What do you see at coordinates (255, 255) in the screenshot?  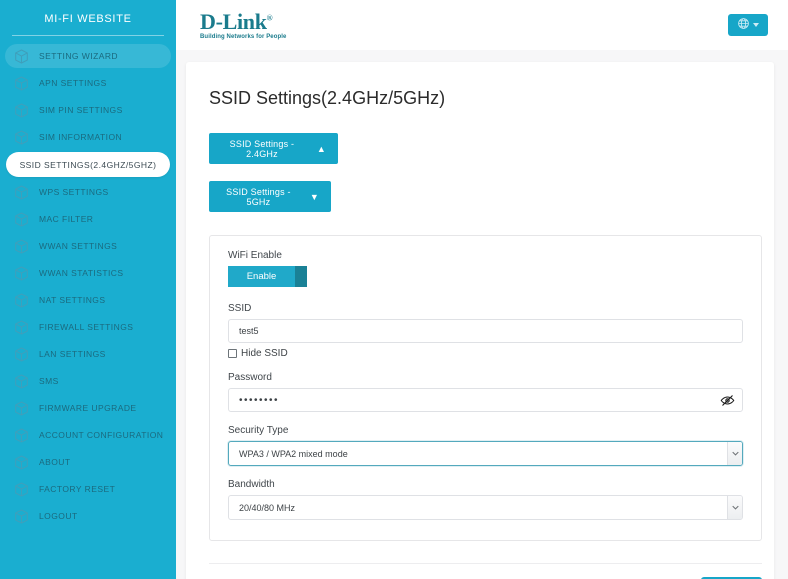 I see `wifi-enable-label: WiFi Enable` at bounding box center [255, 255].